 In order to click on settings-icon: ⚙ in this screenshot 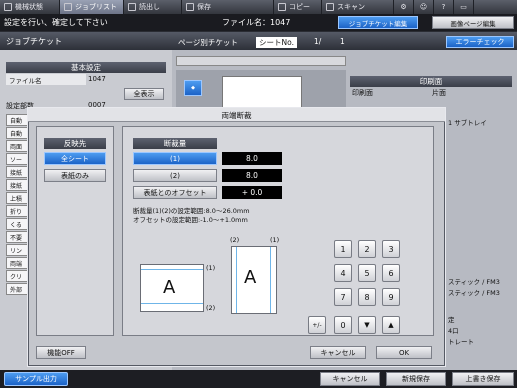, I will do `click(404, 7)`.